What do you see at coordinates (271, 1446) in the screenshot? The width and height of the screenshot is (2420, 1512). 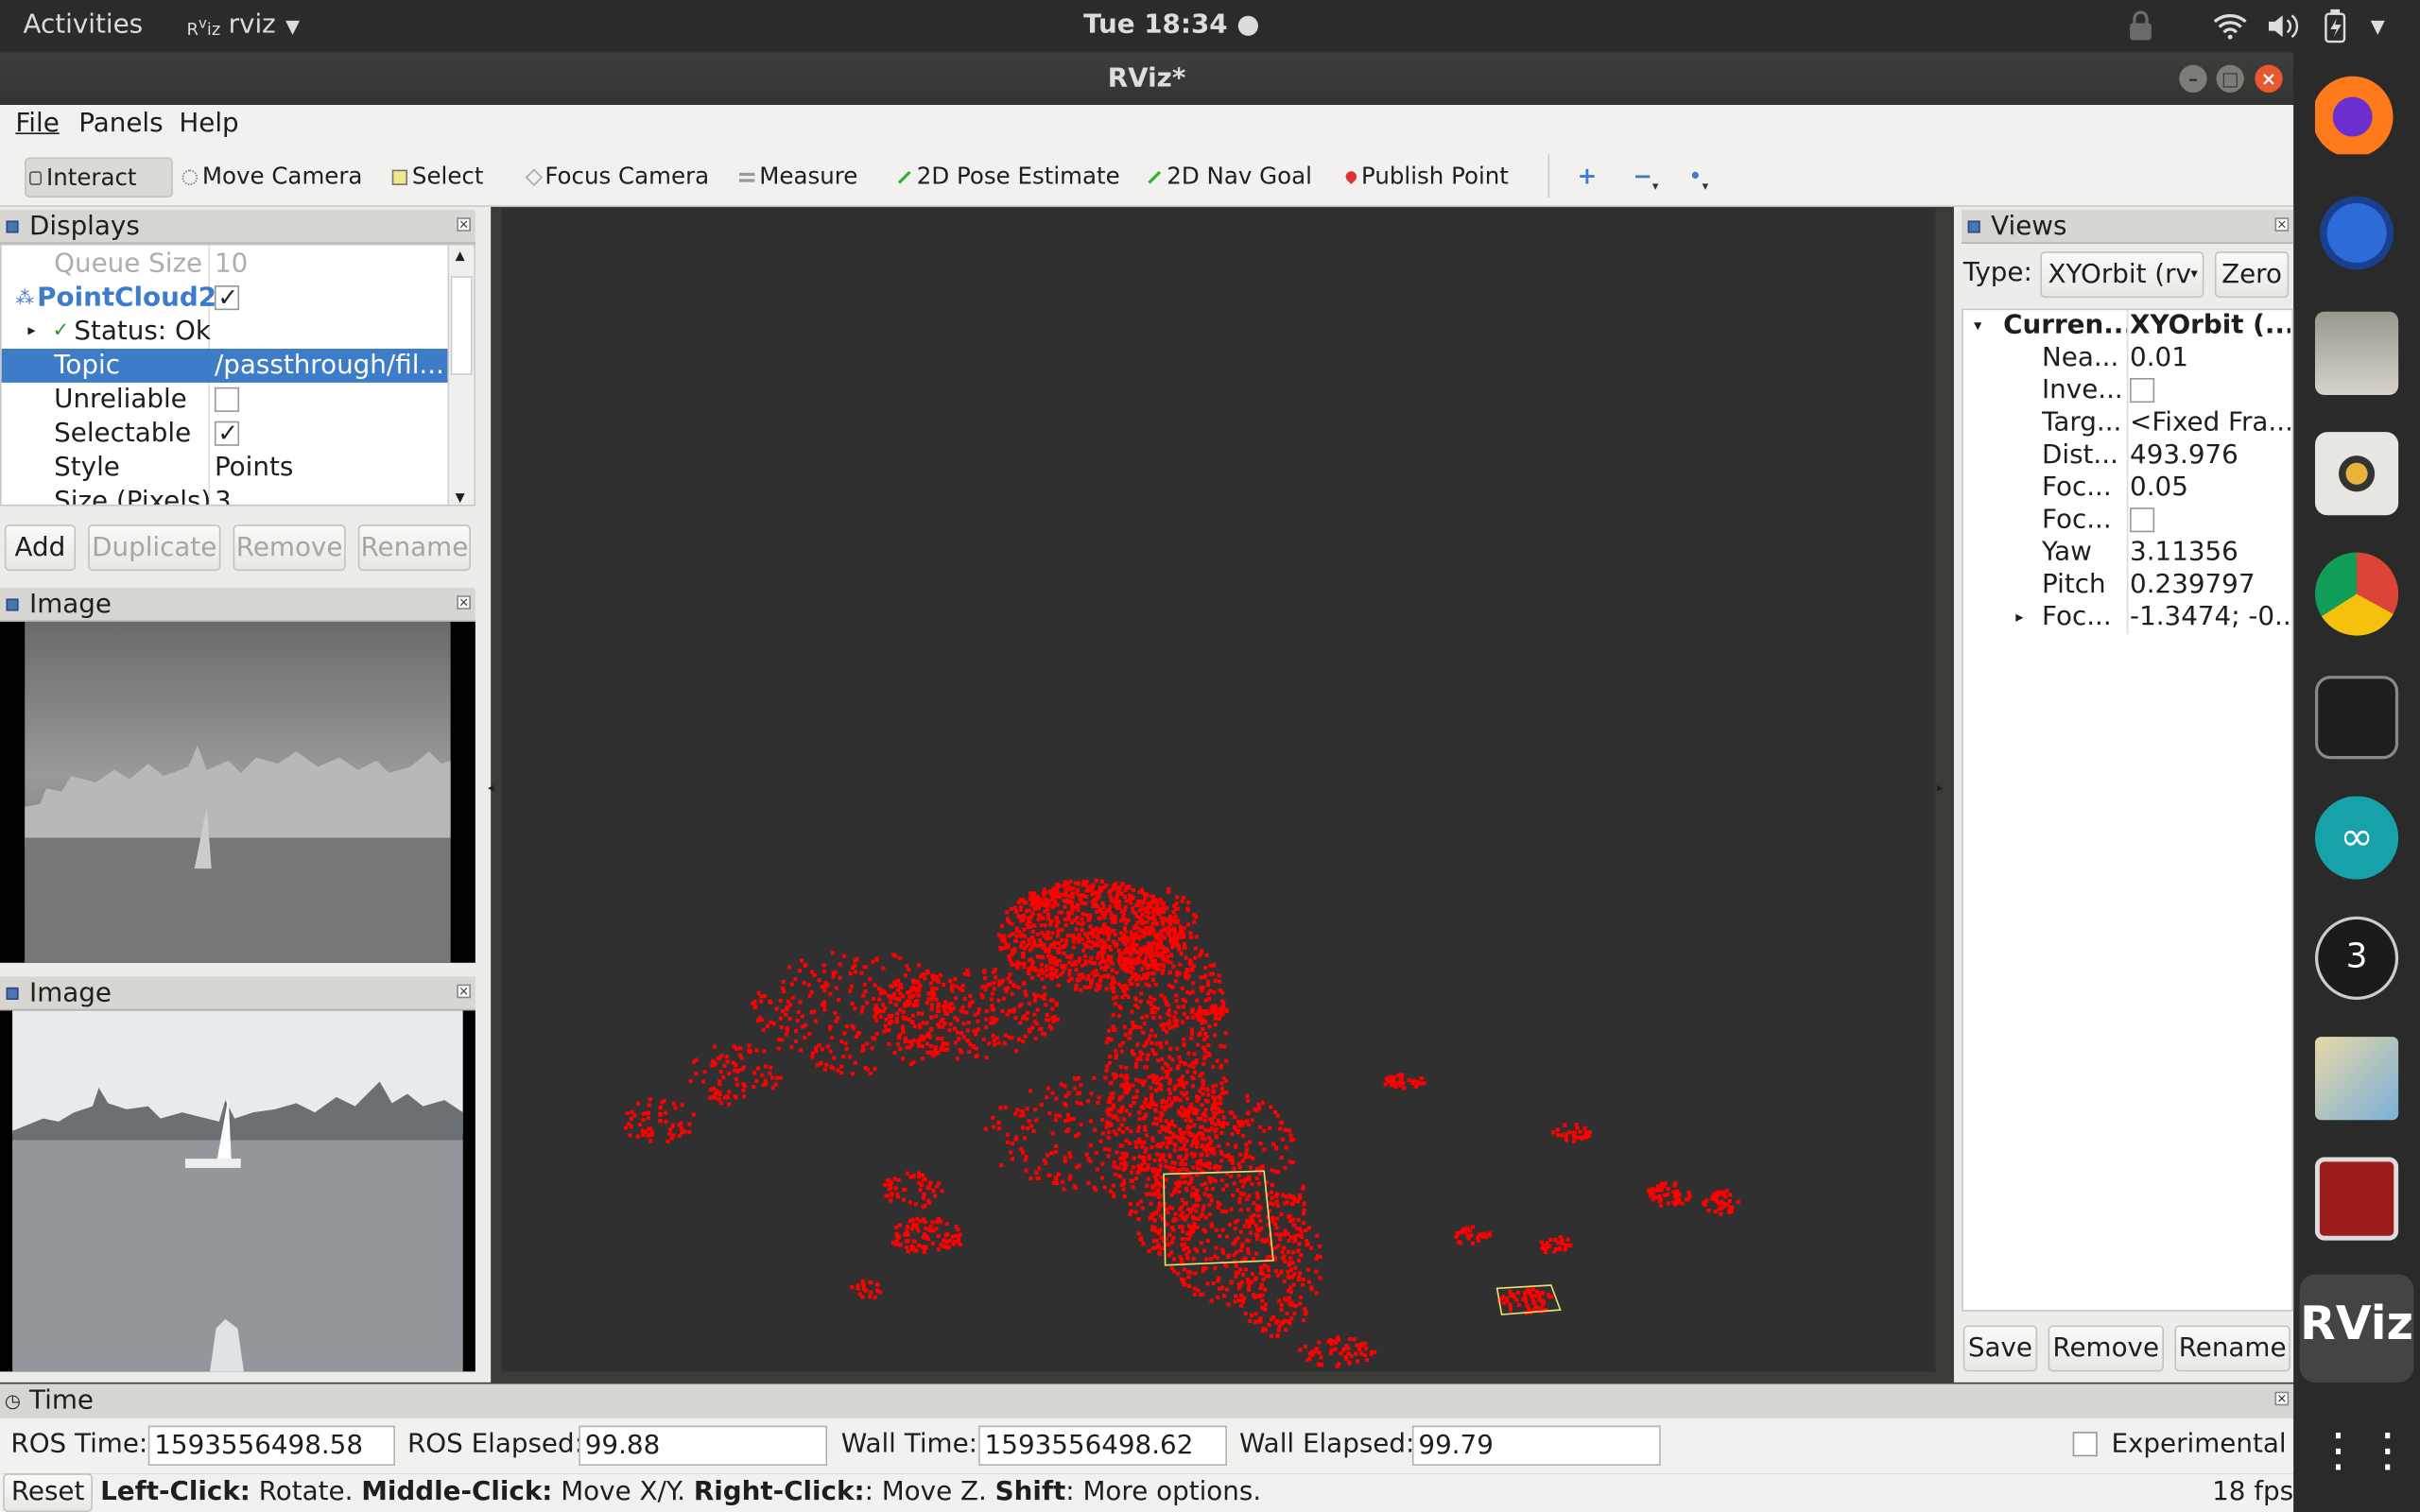 I see `ros-time-field: 1593556498.58` at bounding box center [271, 1446].